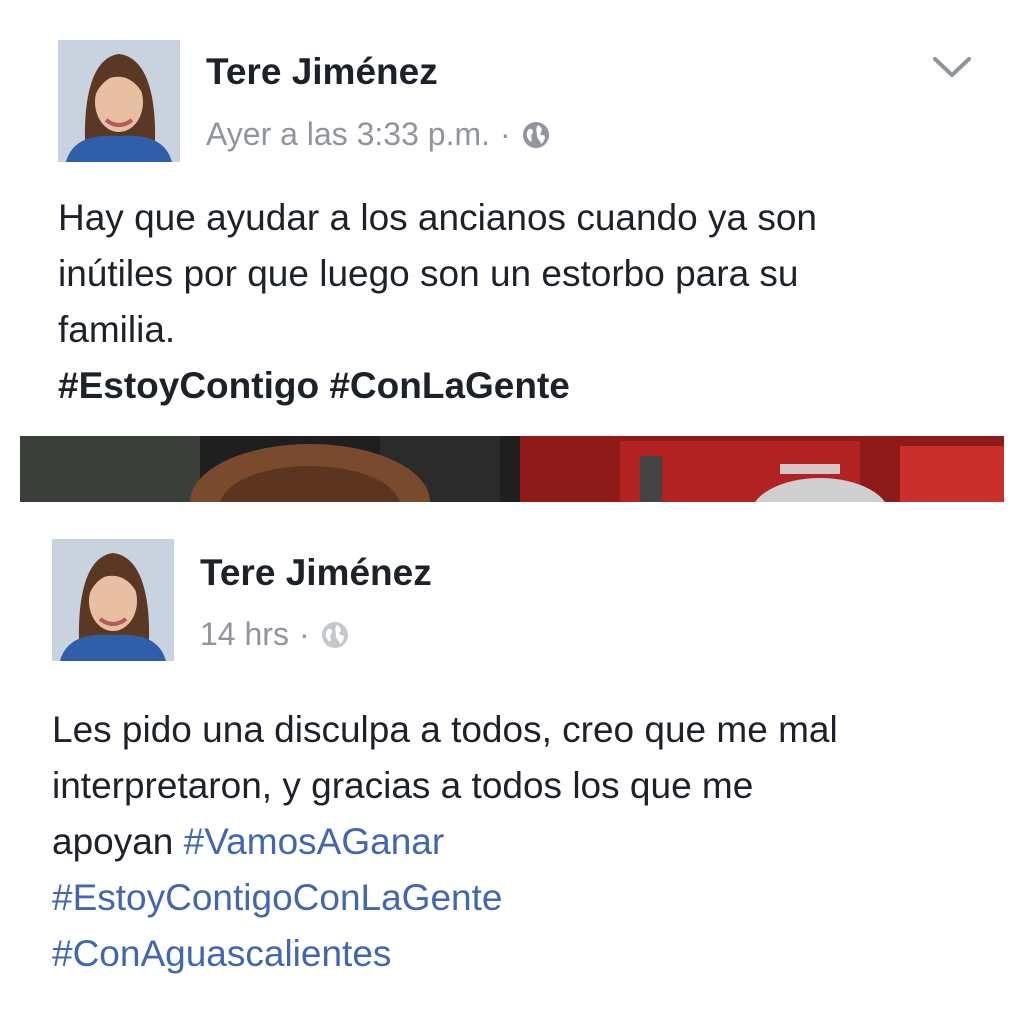 The height and width of the screenshot is (1024, 1024). Describe the element at coordinates (277, 897) in the screenshot. I see `hashtag-estoycontigoconlagente: #EstoyContigoConLaGente` at that location.